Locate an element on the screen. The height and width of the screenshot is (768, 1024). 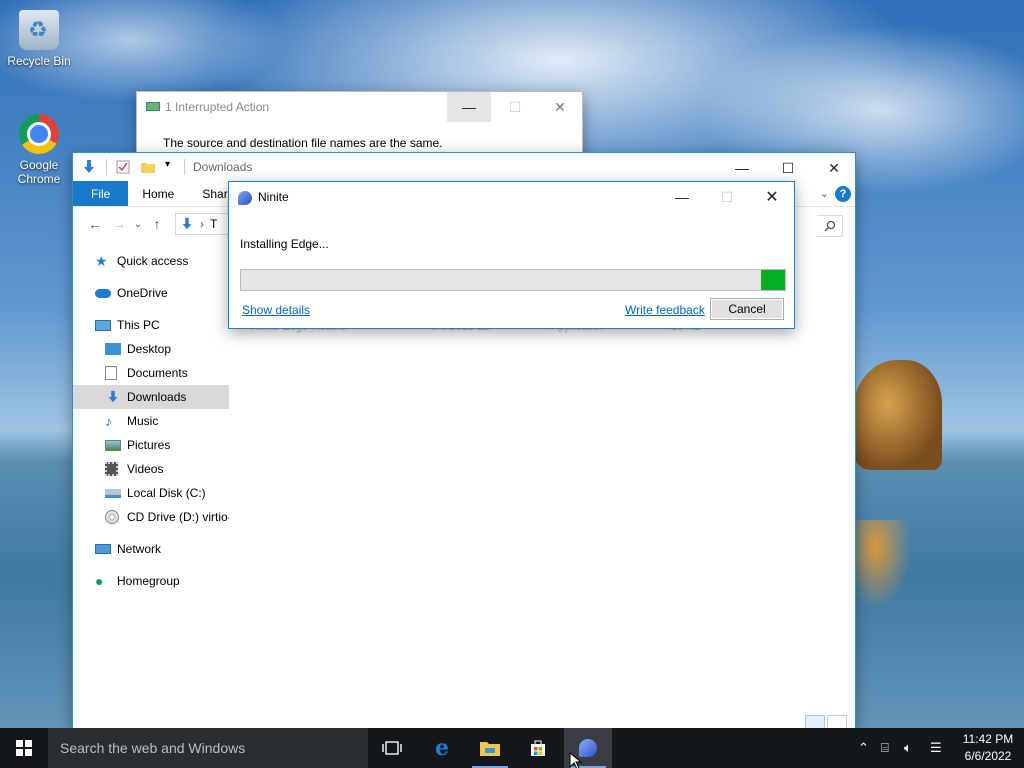
nav-label: This PC is located at coordinates (138, 325).